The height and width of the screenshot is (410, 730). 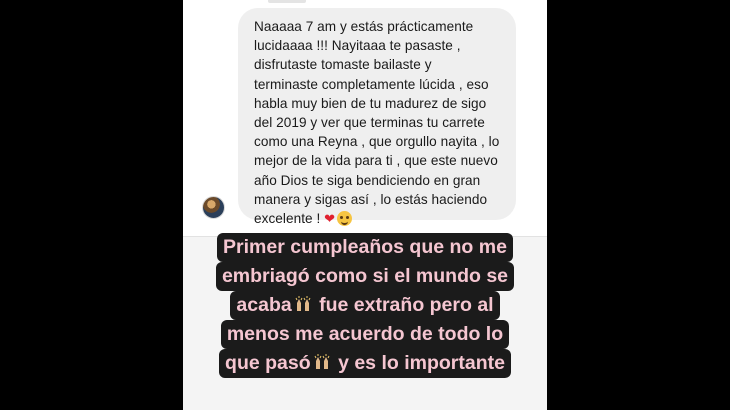 I want to click on caption-text: acaba, so click(x=264, y=305).